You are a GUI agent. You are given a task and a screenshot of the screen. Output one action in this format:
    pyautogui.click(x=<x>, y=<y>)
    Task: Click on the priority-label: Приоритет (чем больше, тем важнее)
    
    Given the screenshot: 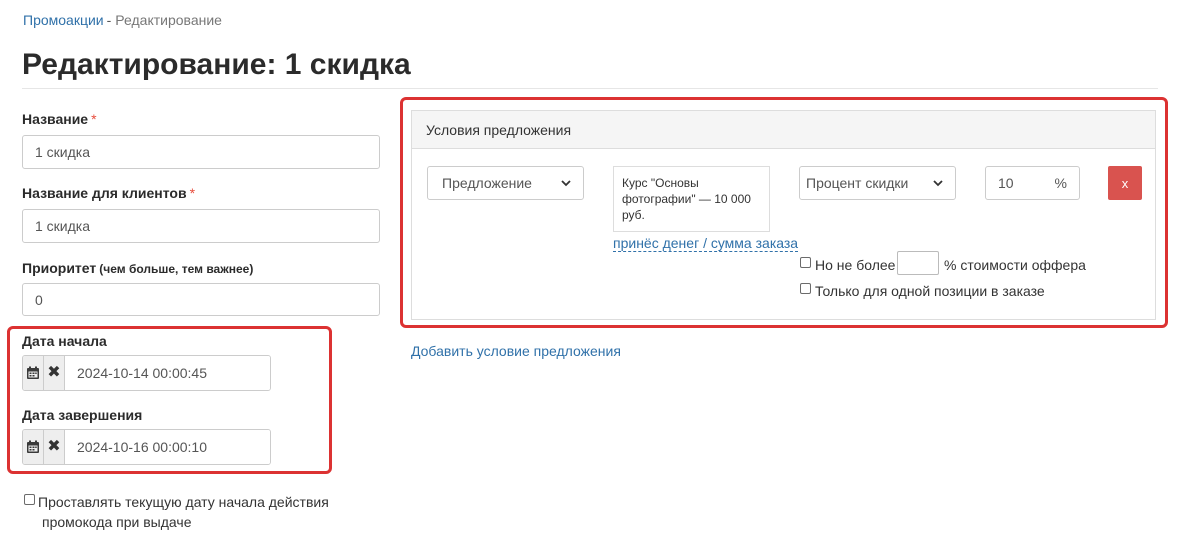 What is the action you would take?
    pyautogui.click(x=137, y=268)
    